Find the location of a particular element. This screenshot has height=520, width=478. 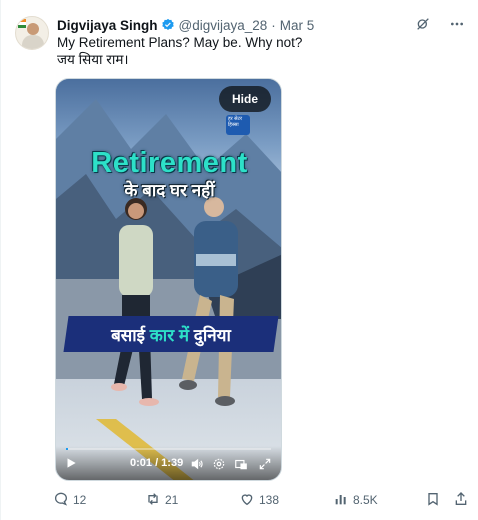

caption-highlight: कार में is located at coordinates (169, 335).